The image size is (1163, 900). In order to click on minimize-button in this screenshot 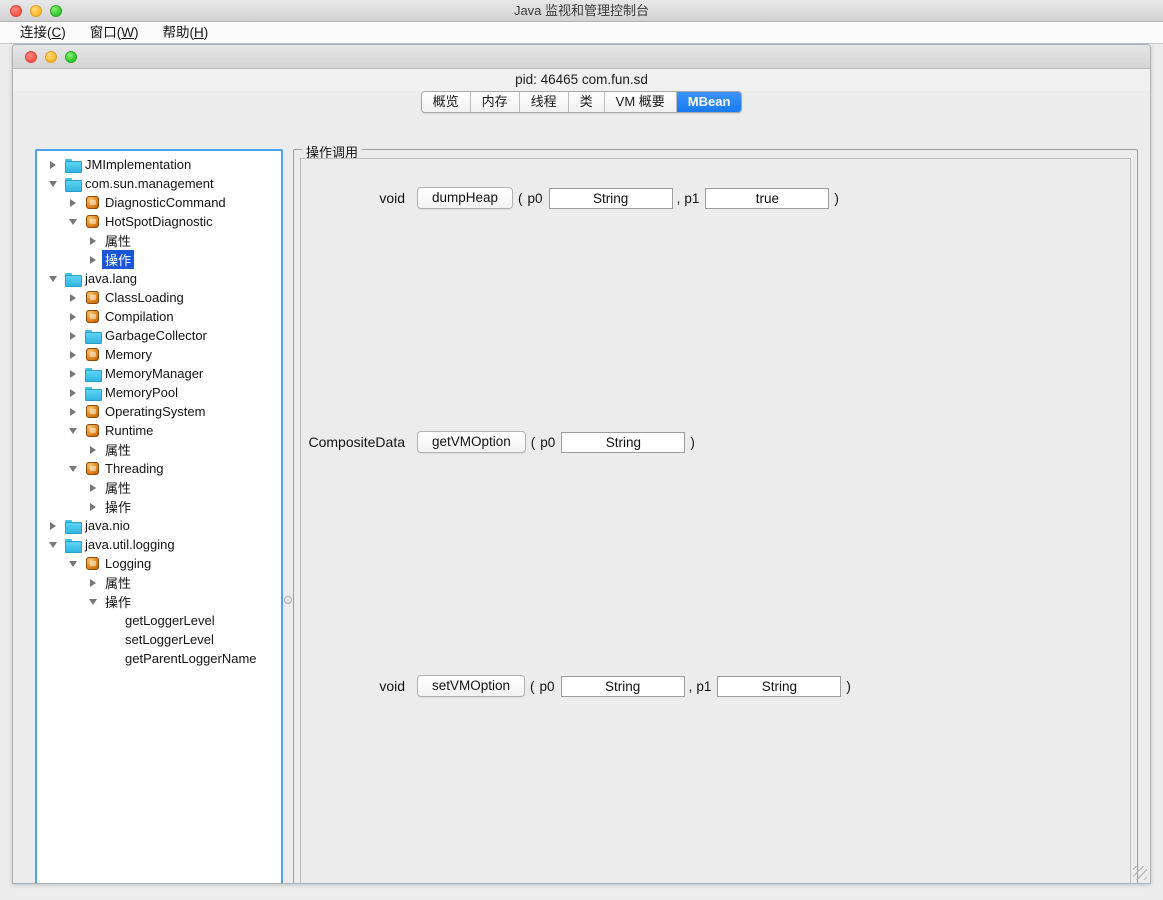, I will do `click(36, 11)`.